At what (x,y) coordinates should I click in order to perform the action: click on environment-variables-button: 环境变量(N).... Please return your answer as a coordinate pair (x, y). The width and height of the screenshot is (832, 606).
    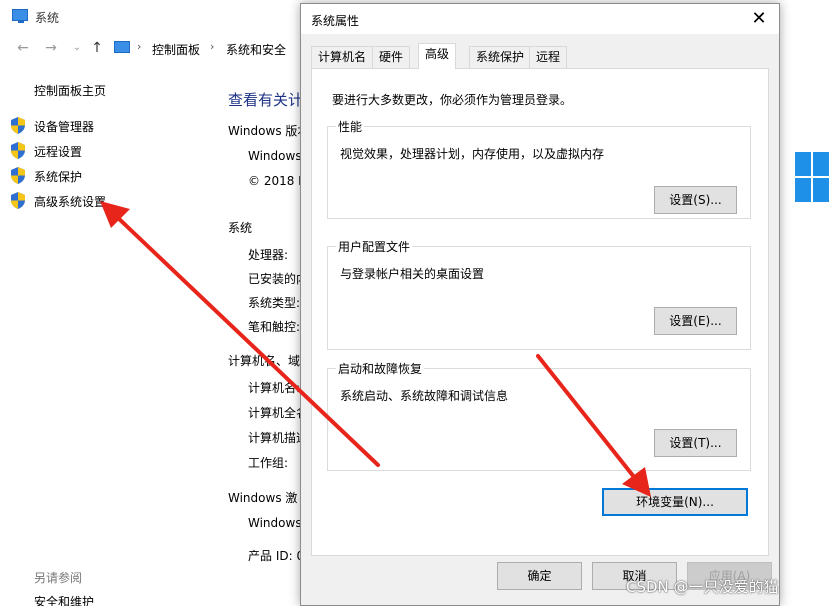
    Looking at the image, I should click on (675, 502).